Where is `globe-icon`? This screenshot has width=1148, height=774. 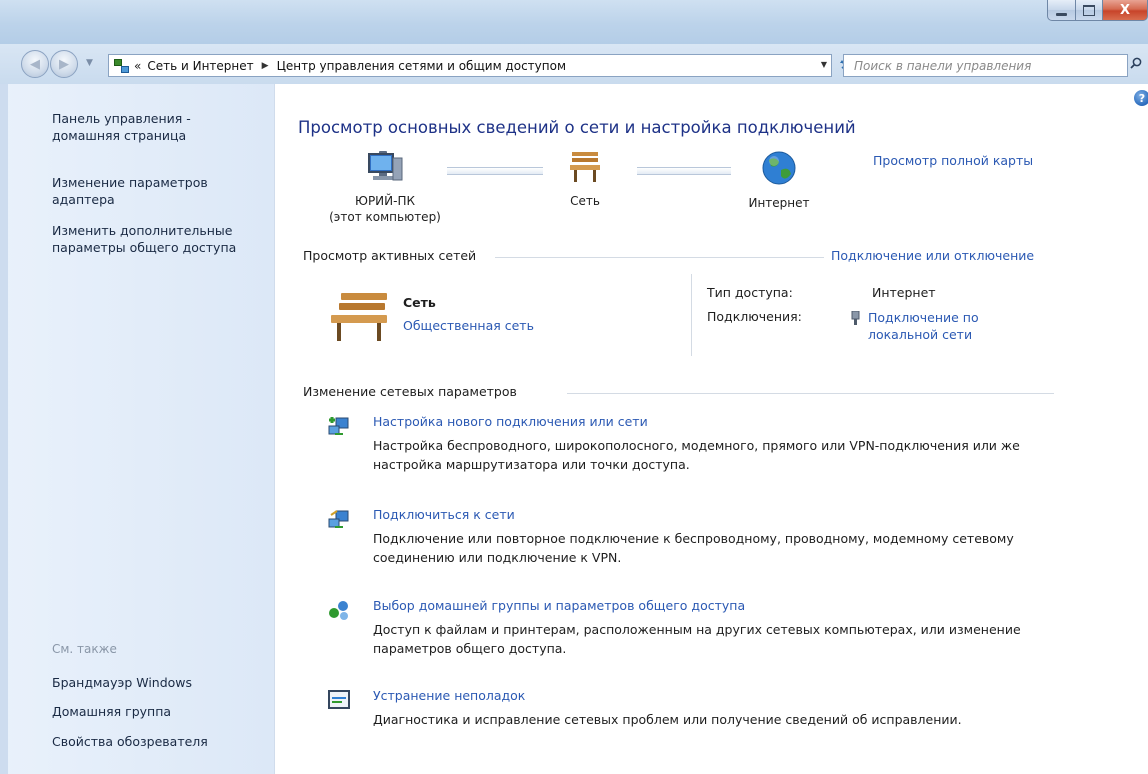
globe-icon is located at coordinates (779, 168).